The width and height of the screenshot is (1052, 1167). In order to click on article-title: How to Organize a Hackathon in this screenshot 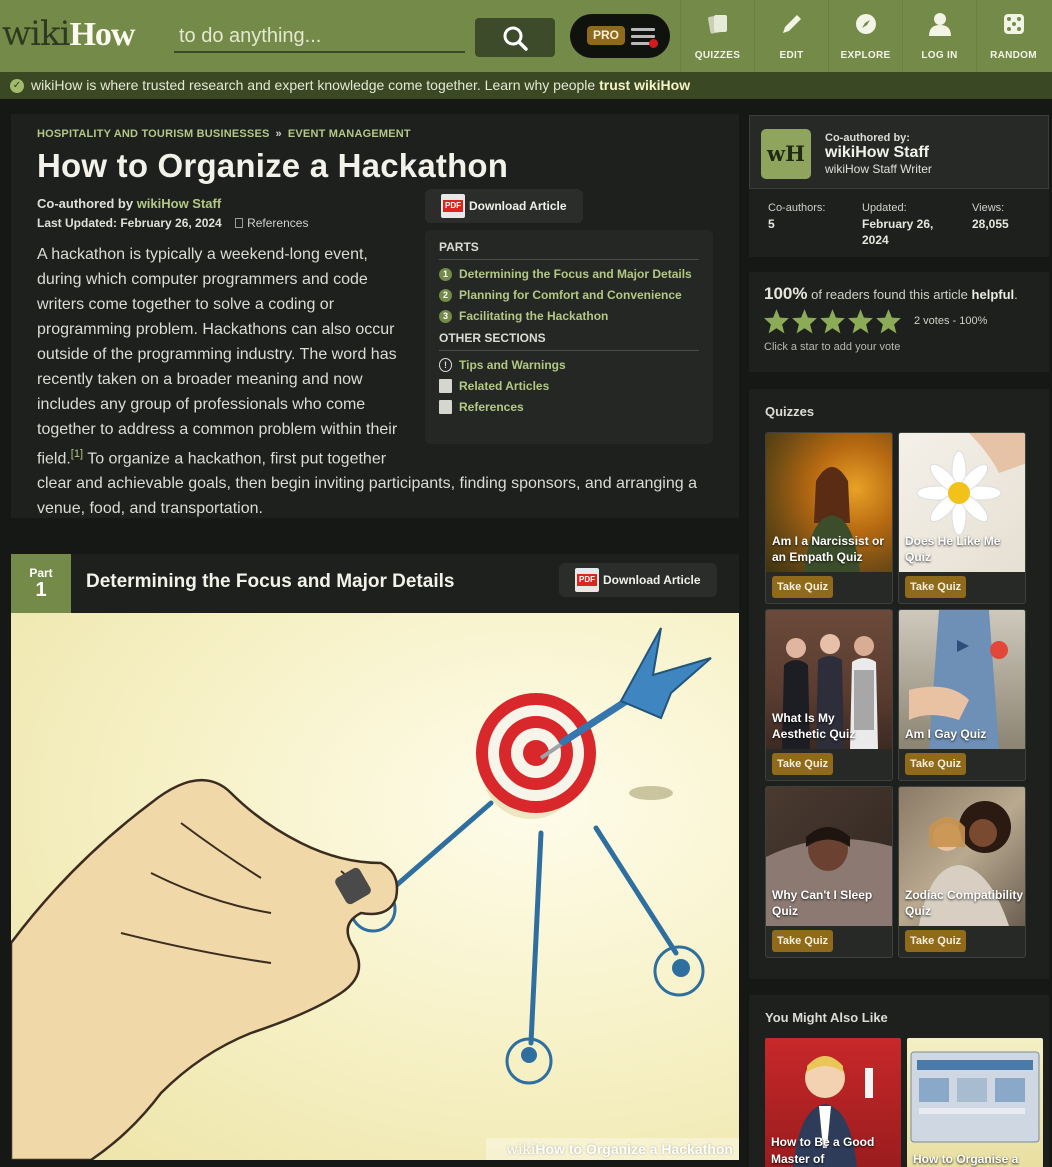, I will do `click(273, 165)`.